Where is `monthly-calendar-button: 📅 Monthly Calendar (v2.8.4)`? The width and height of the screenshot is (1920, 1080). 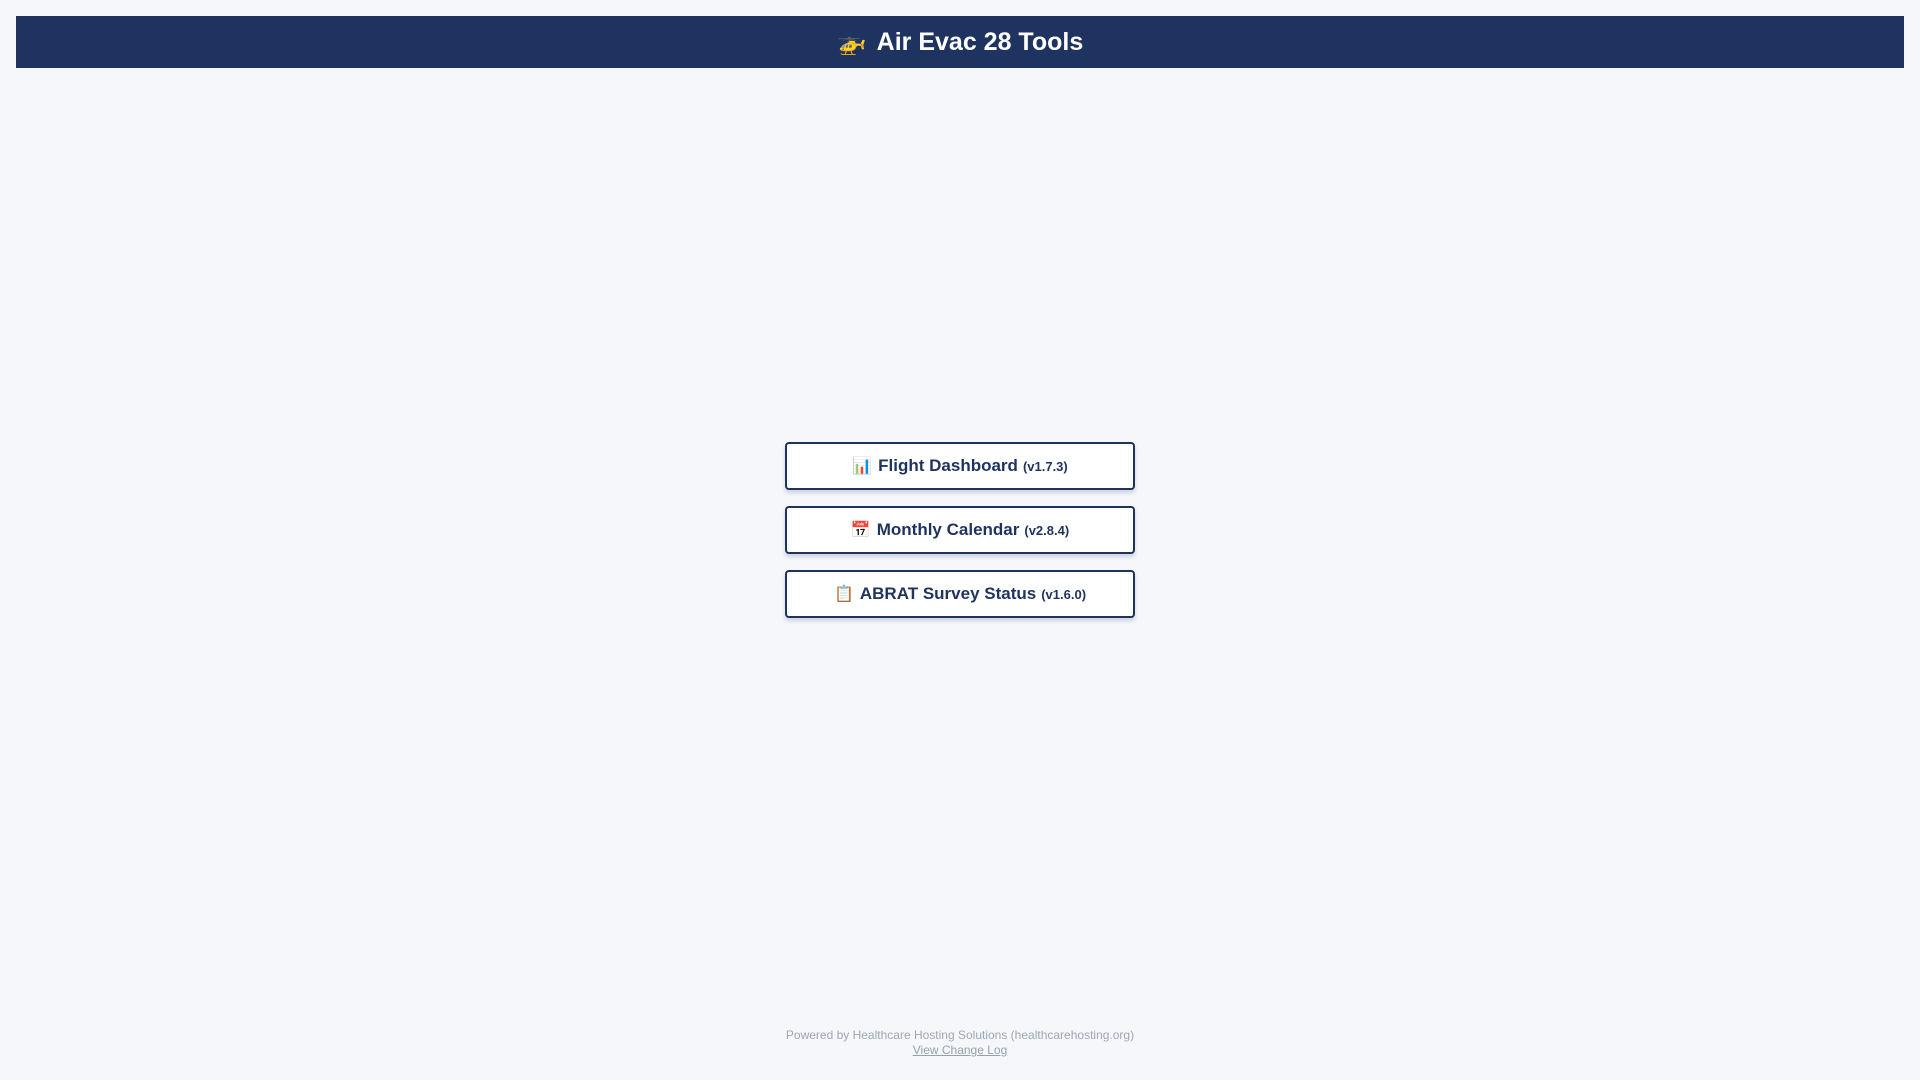
monthly-calendar-button: 📅 Monthly Calendar (v2.8.4) is located at coordinates (960, 530).